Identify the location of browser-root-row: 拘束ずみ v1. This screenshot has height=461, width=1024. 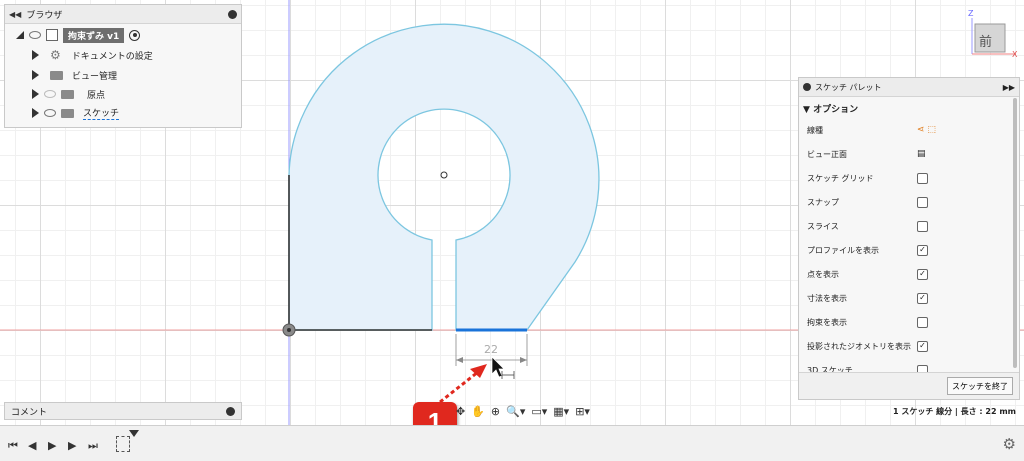
(78, 35).